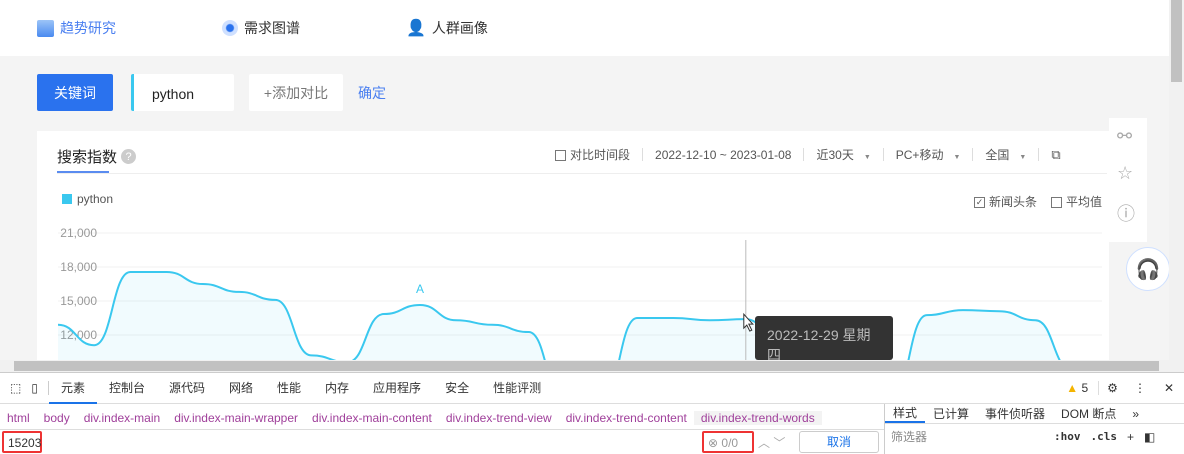 The image size is (1184, 454). Describe the element at coordinates (22, 442) in the screenshot. I see `find-input: 15203` at that location.